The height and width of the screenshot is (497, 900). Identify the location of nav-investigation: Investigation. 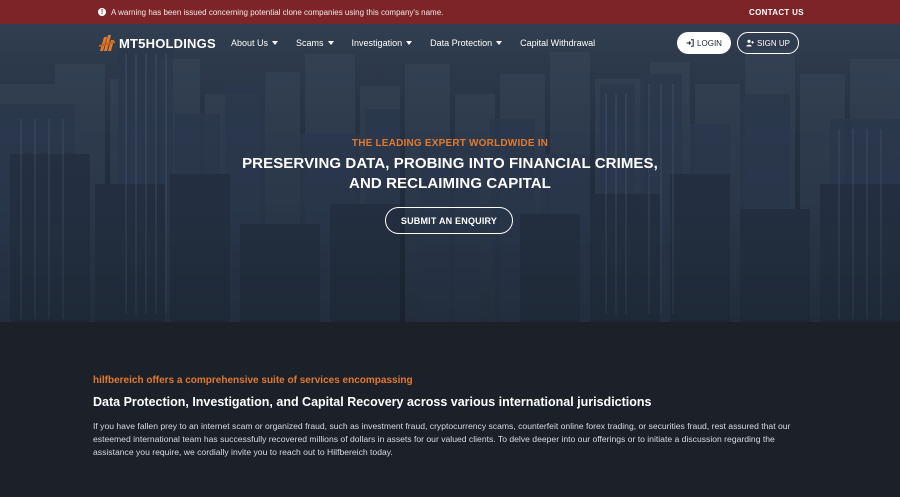
(382, 43).